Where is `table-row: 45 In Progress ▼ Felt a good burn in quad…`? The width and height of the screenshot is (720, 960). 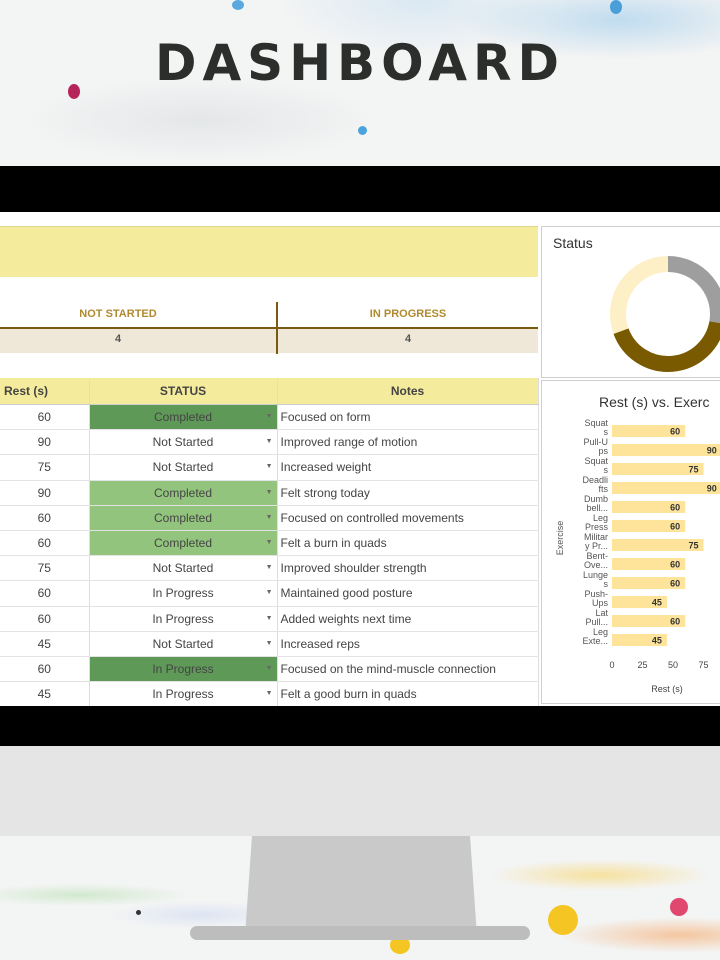 table-row: 45 In Progress ▼ Felt a good burn in quad… is located at coordinates (269, 693).